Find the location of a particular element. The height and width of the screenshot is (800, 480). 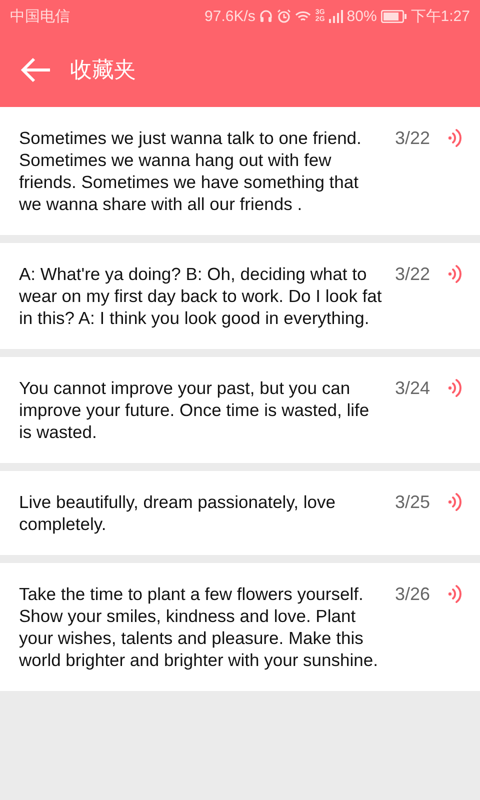

headphones-icon is located at coordinates (266, 16).